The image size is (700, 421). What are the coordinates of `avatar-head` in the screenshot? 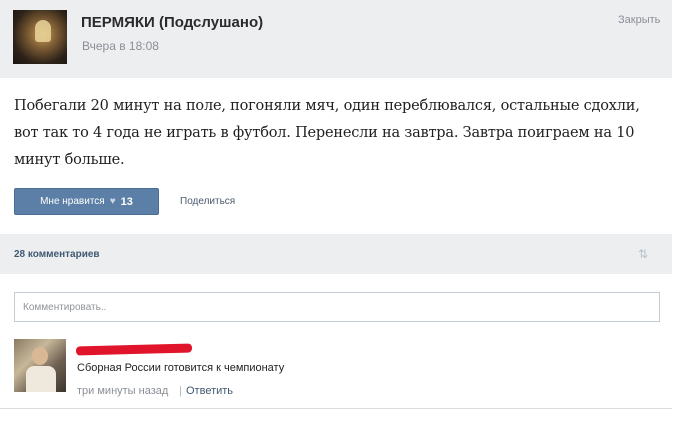 It's located at (40, 356).